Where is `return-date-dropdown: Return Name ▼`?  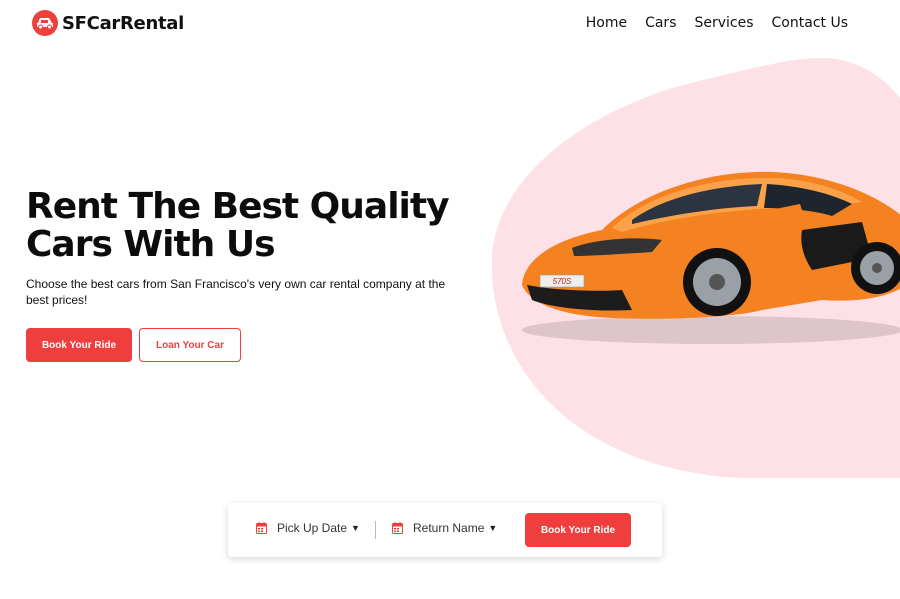
return-date-dropdown: Return Name ▼ is located at coordinates (444, 528).